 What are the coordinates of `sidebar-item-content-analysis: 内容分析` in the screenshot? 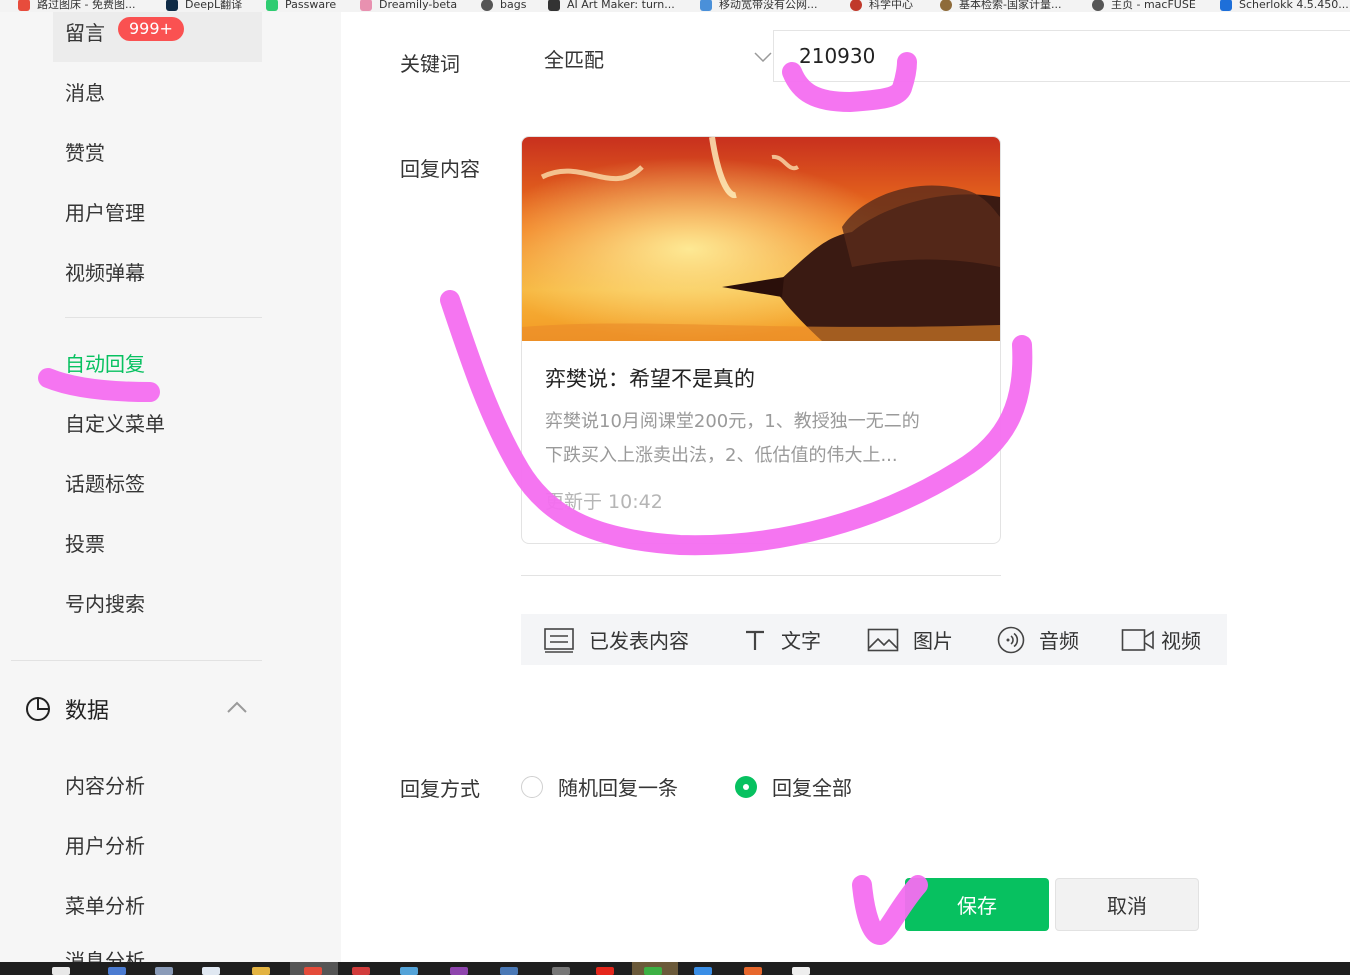 It's located at (105, 786).